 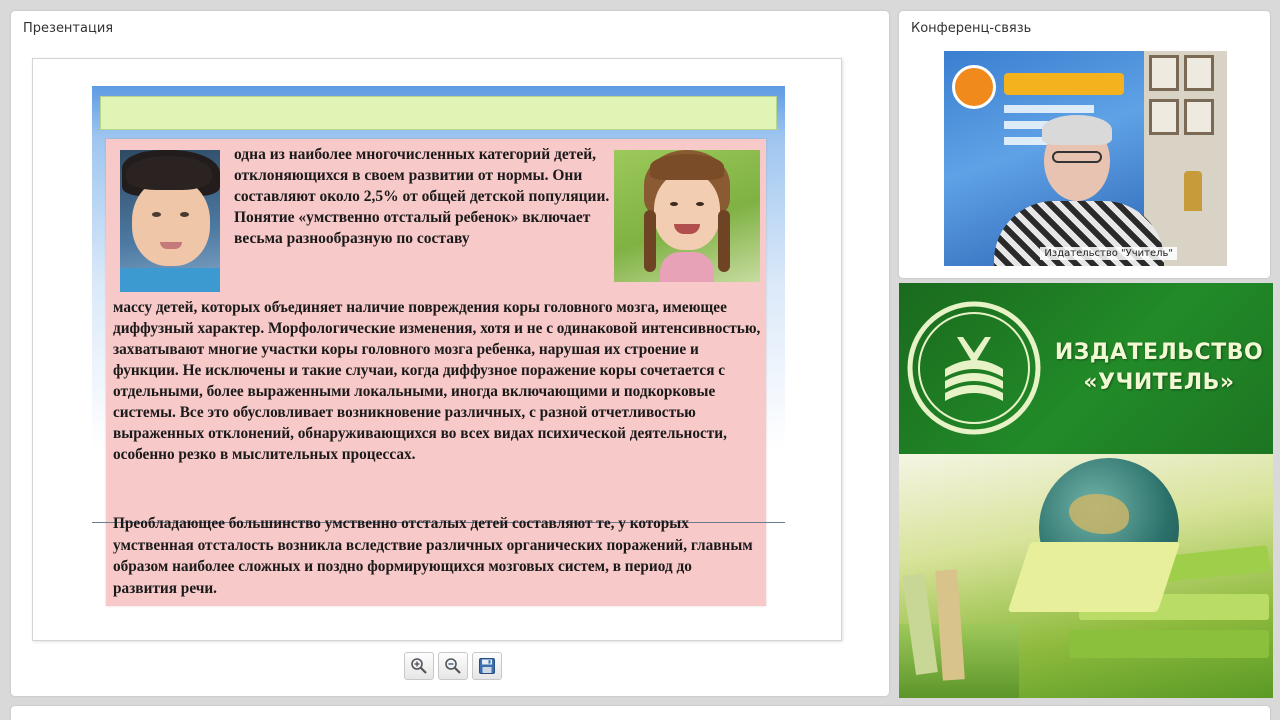 I want to click on girl-photo, so click(x=687, y=216).